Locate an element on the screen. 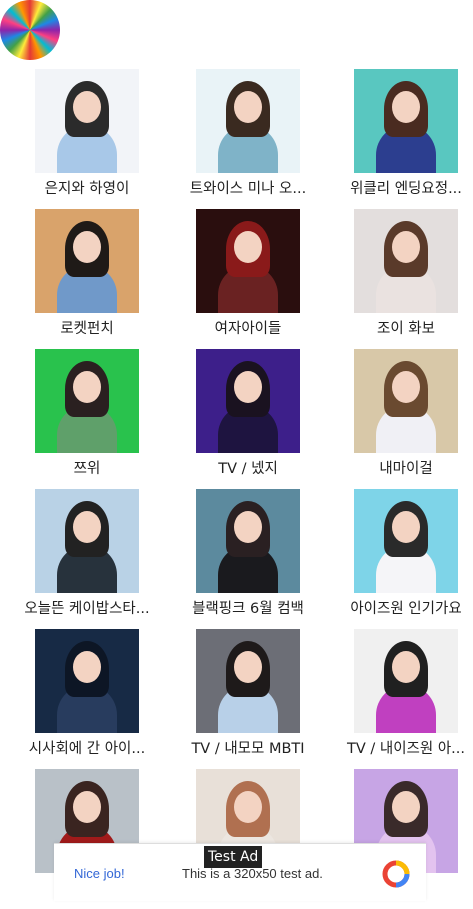 The image size is (473, 909). grid-item-caption: TV / 넸지 is located at coordinates (248, 469).